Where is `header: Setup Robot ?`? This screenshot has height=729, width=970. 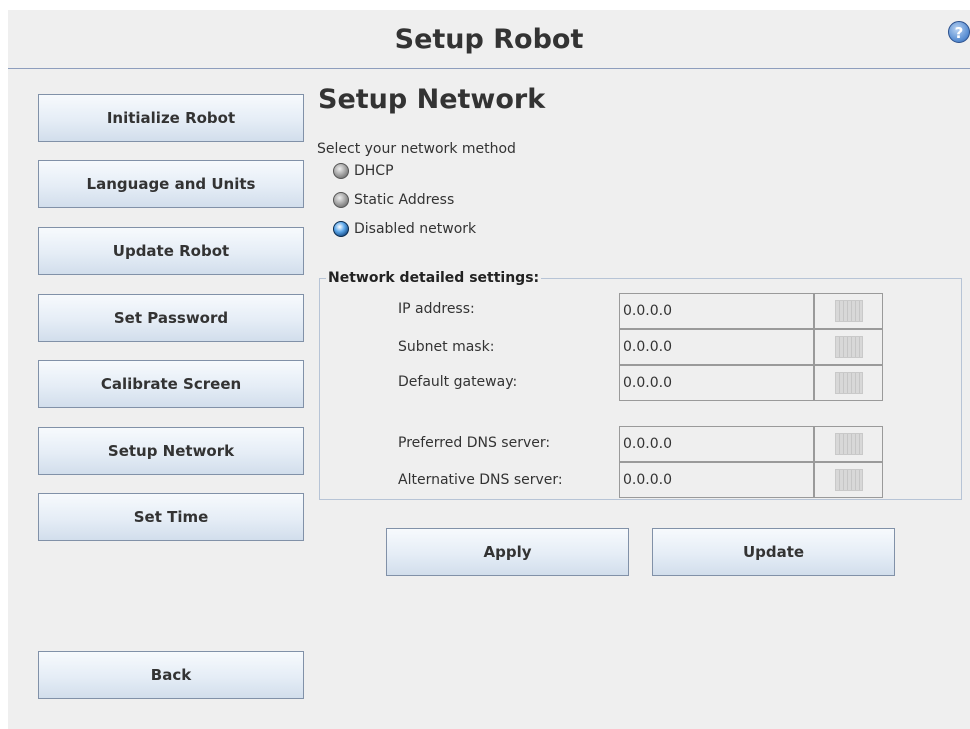 header: Setup Robot ? is located at coordinates (489, 39).